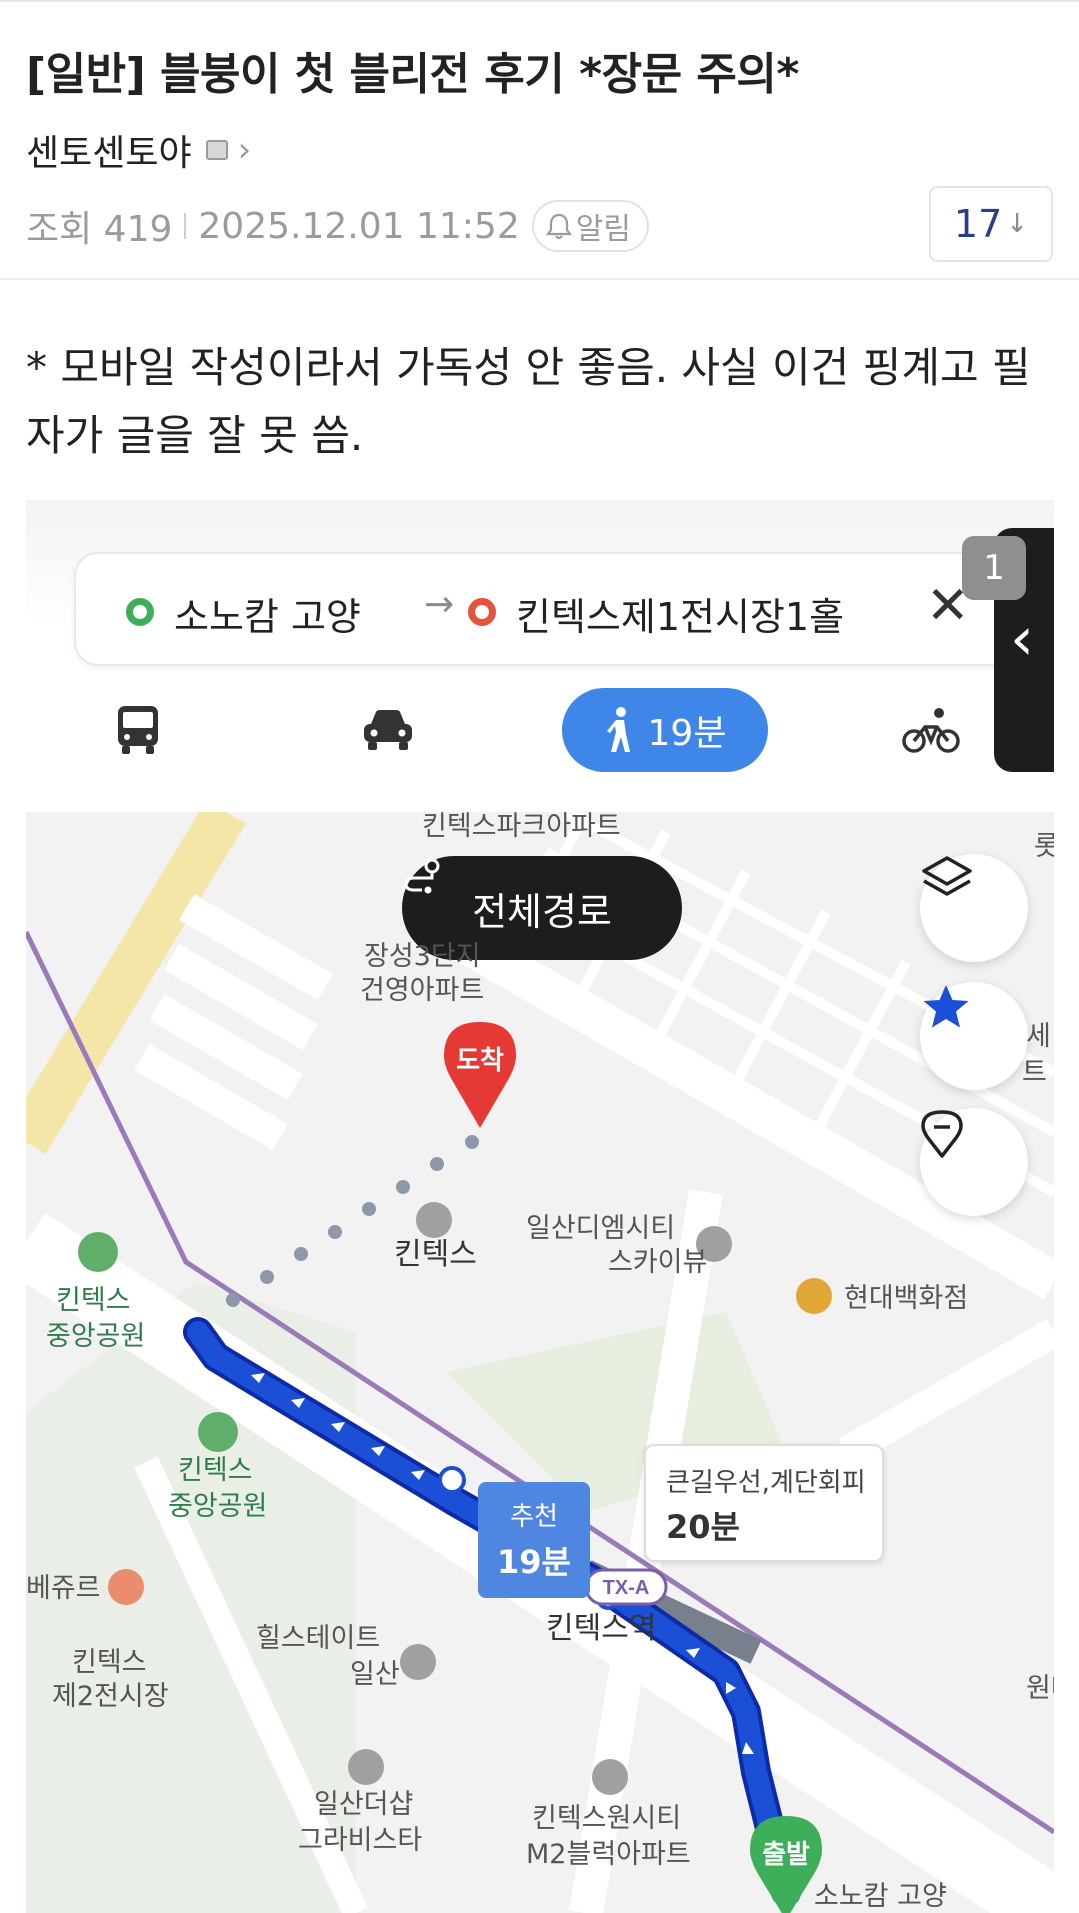  Describe the element at coordinates (658, 1262) in the screenshot. I see `map-label: 스카이뷰` at that location.